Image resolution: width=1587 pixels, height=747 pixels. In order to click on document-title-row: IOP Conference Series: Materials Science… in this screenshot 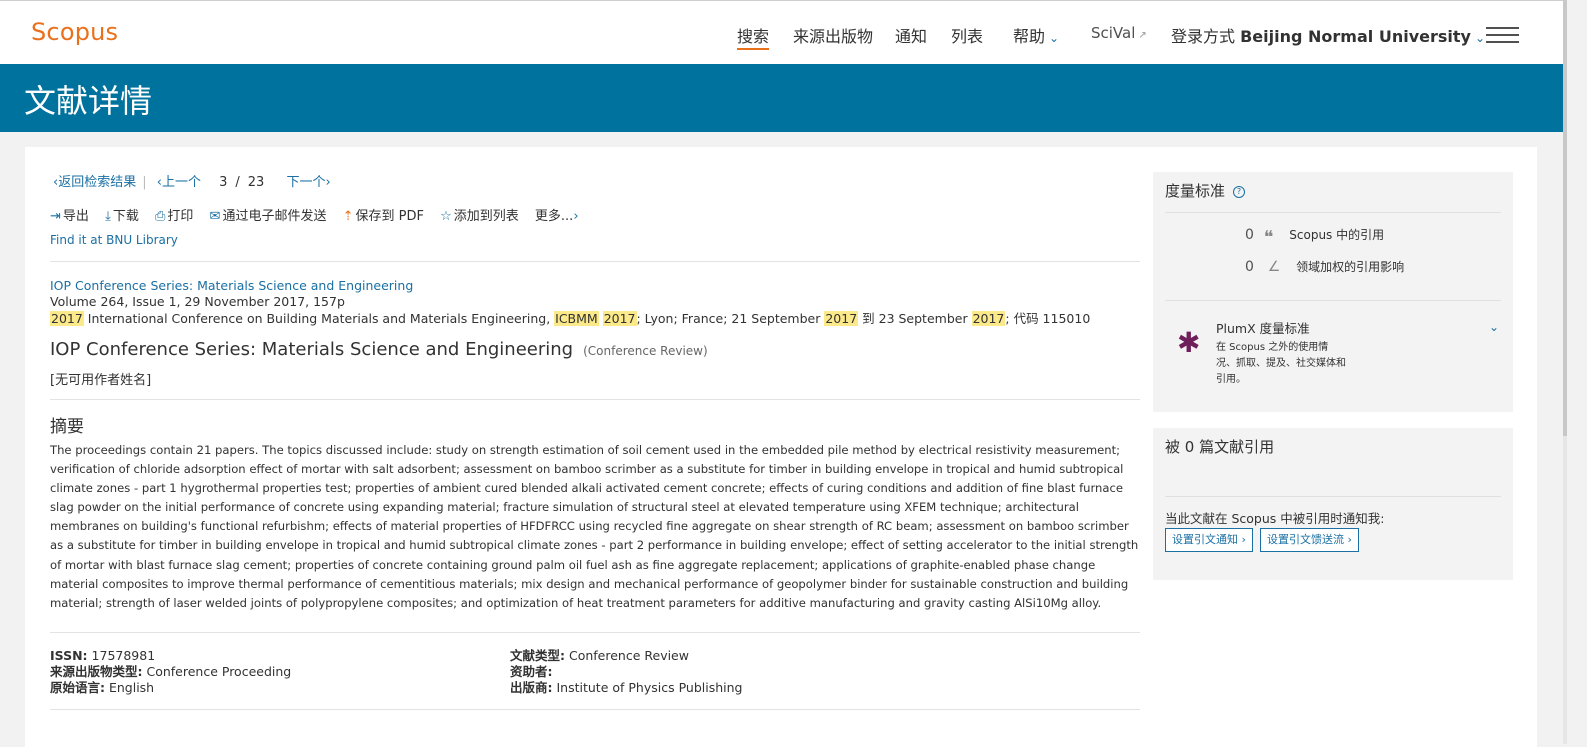, I will do `click(379, 349)`.